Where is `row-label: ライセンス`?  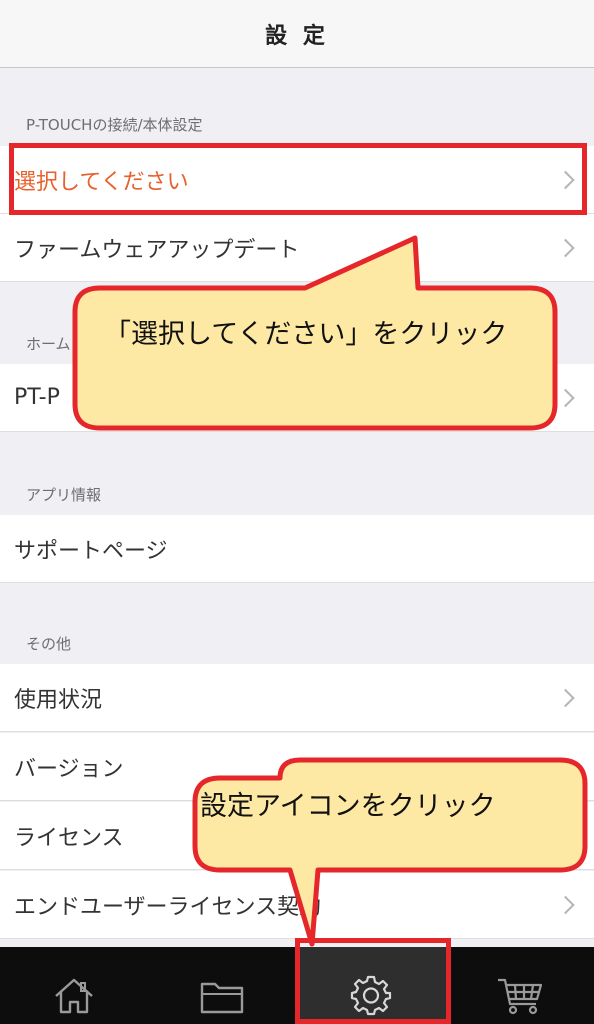
row-label: ライセンス is located at coordinates (69, 838).